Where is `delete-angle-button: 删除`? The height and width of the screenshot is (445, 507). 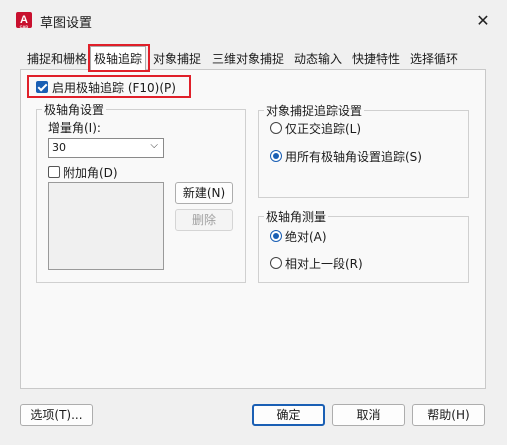 delete-angle-button: 删除 is located at coordinates (204, 220).